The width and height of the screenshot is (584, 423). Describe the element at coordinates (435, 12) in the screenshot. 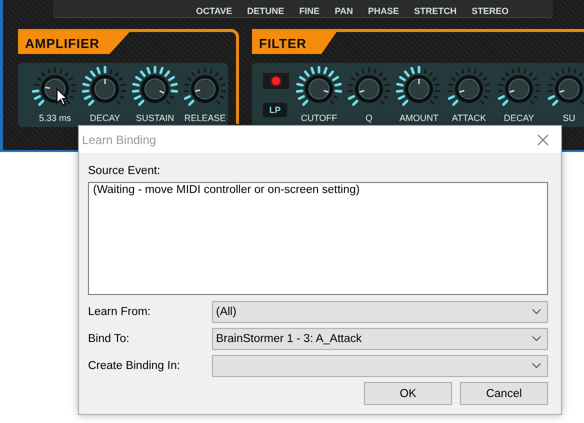

I see `control-label: STRETCH` at that location.